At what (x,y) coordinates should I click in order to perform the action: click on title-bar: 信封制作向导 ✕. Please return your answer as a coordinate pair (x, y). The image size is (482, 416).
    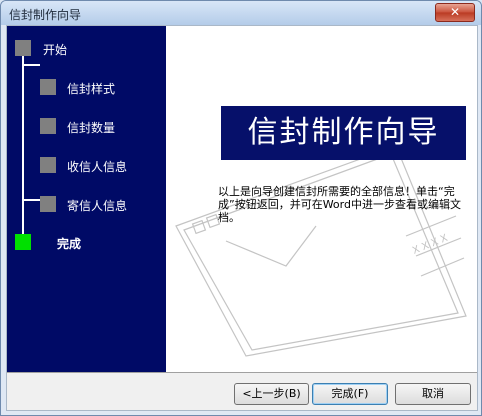
    Looking at the image, I should click on (241, 13).